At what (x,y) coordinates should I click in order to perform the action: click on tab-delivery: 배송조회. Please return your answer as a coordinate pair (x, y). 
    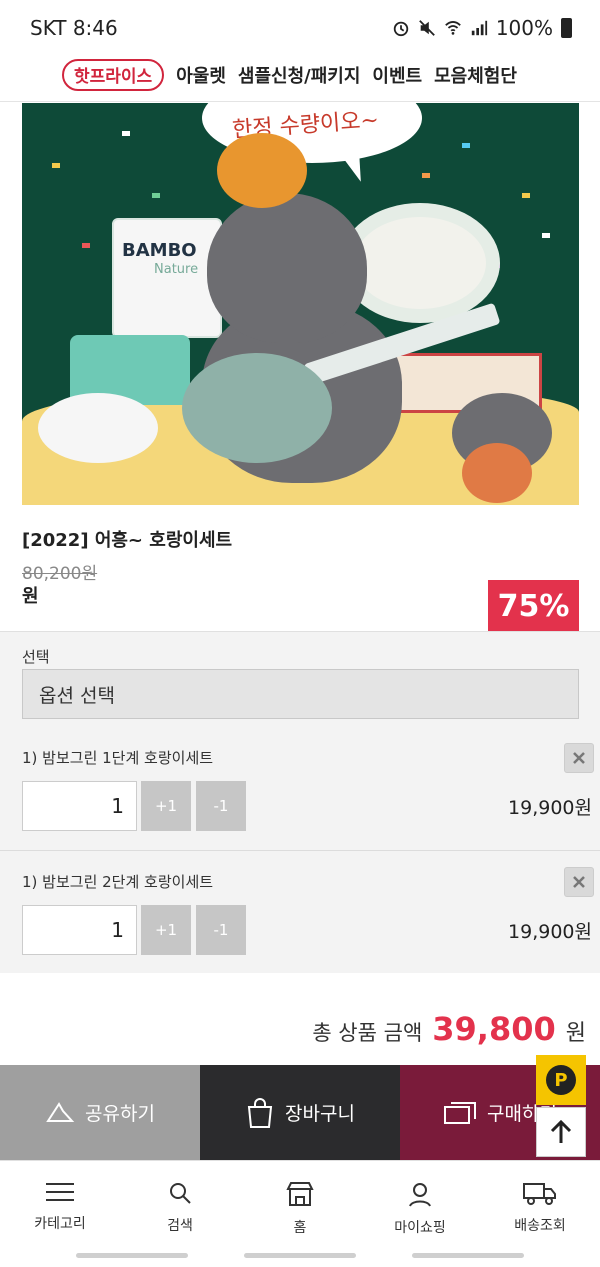
    Looking at the image, I should click on (540, 1201).